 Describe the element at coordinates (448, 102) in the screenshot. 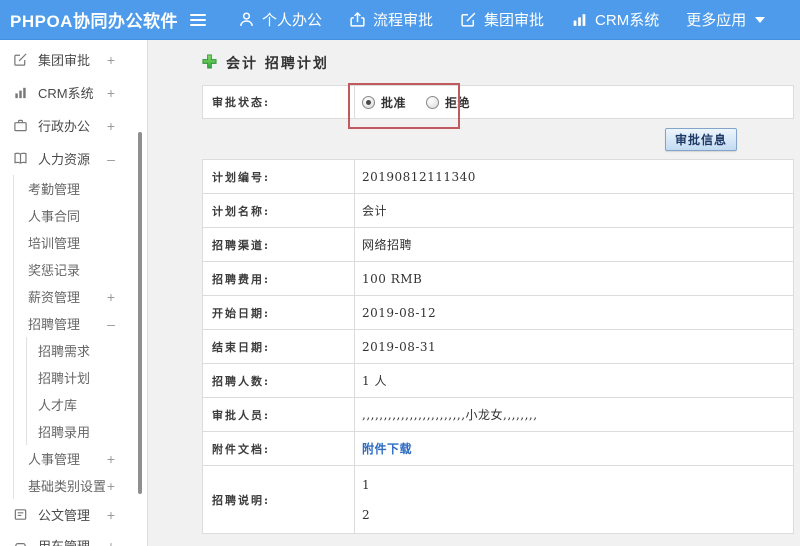

I see `radio-reject: 拒绝` at that location.